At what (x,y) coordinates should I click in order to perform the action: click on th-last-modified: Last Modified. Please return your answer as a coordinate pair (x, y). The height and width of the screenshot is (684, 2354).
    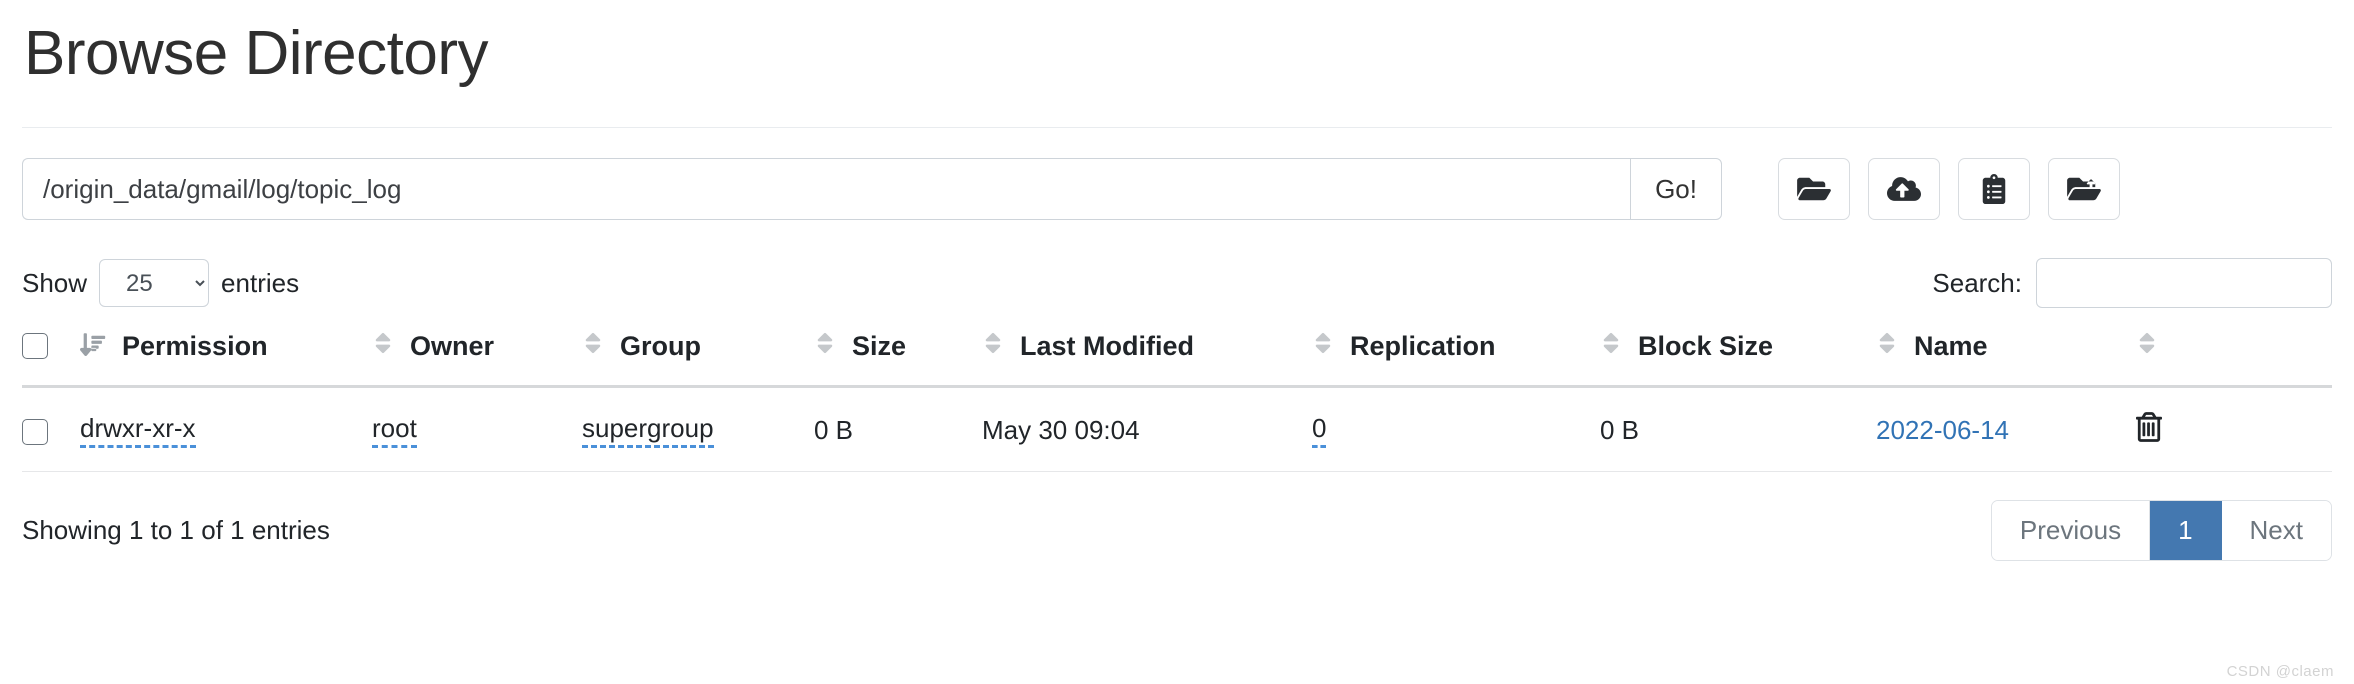
    Looking at the image, I should click on (1147, 359).